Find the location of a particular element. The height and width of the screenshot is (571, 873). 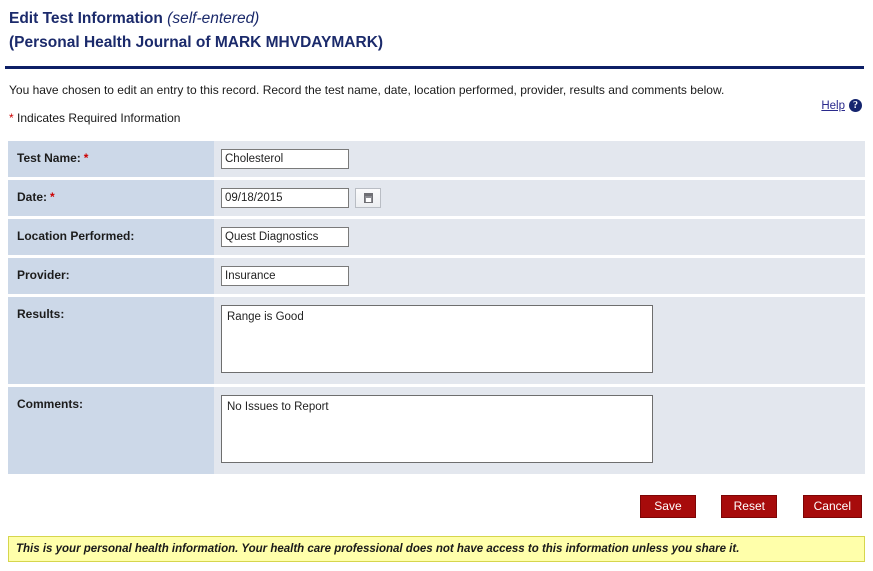

label-location-performed-text: Location Performed: is located at coordinates (76, 236).